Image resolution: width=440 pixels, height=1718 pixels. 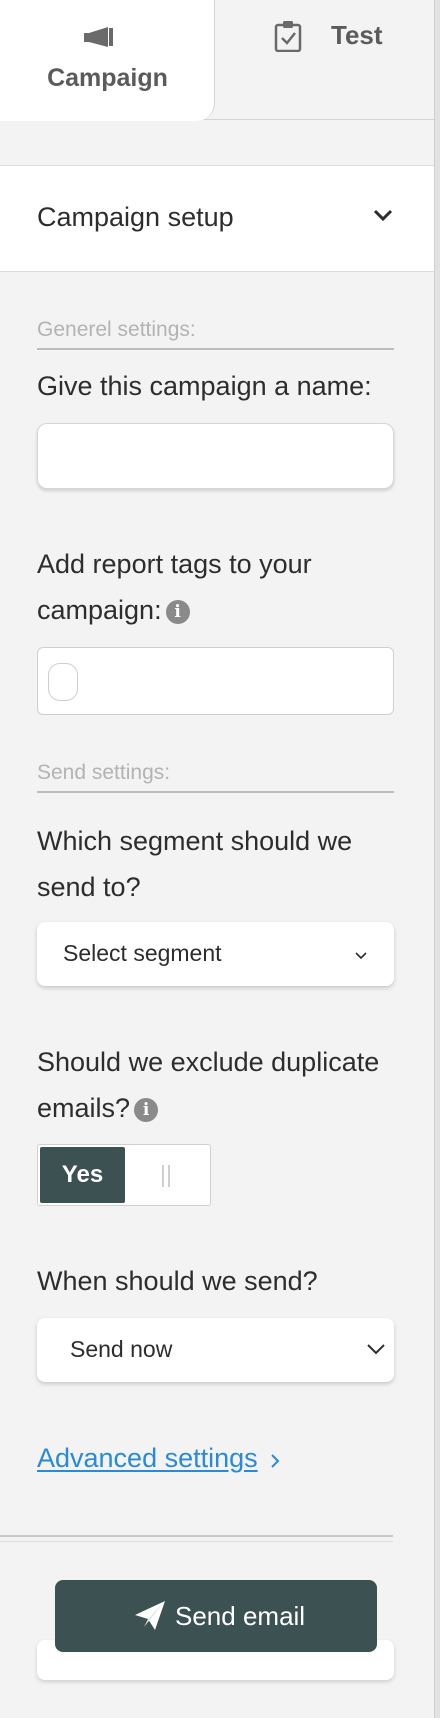 I want to click on segment-select: Select segment, so click(x=215, y=954).